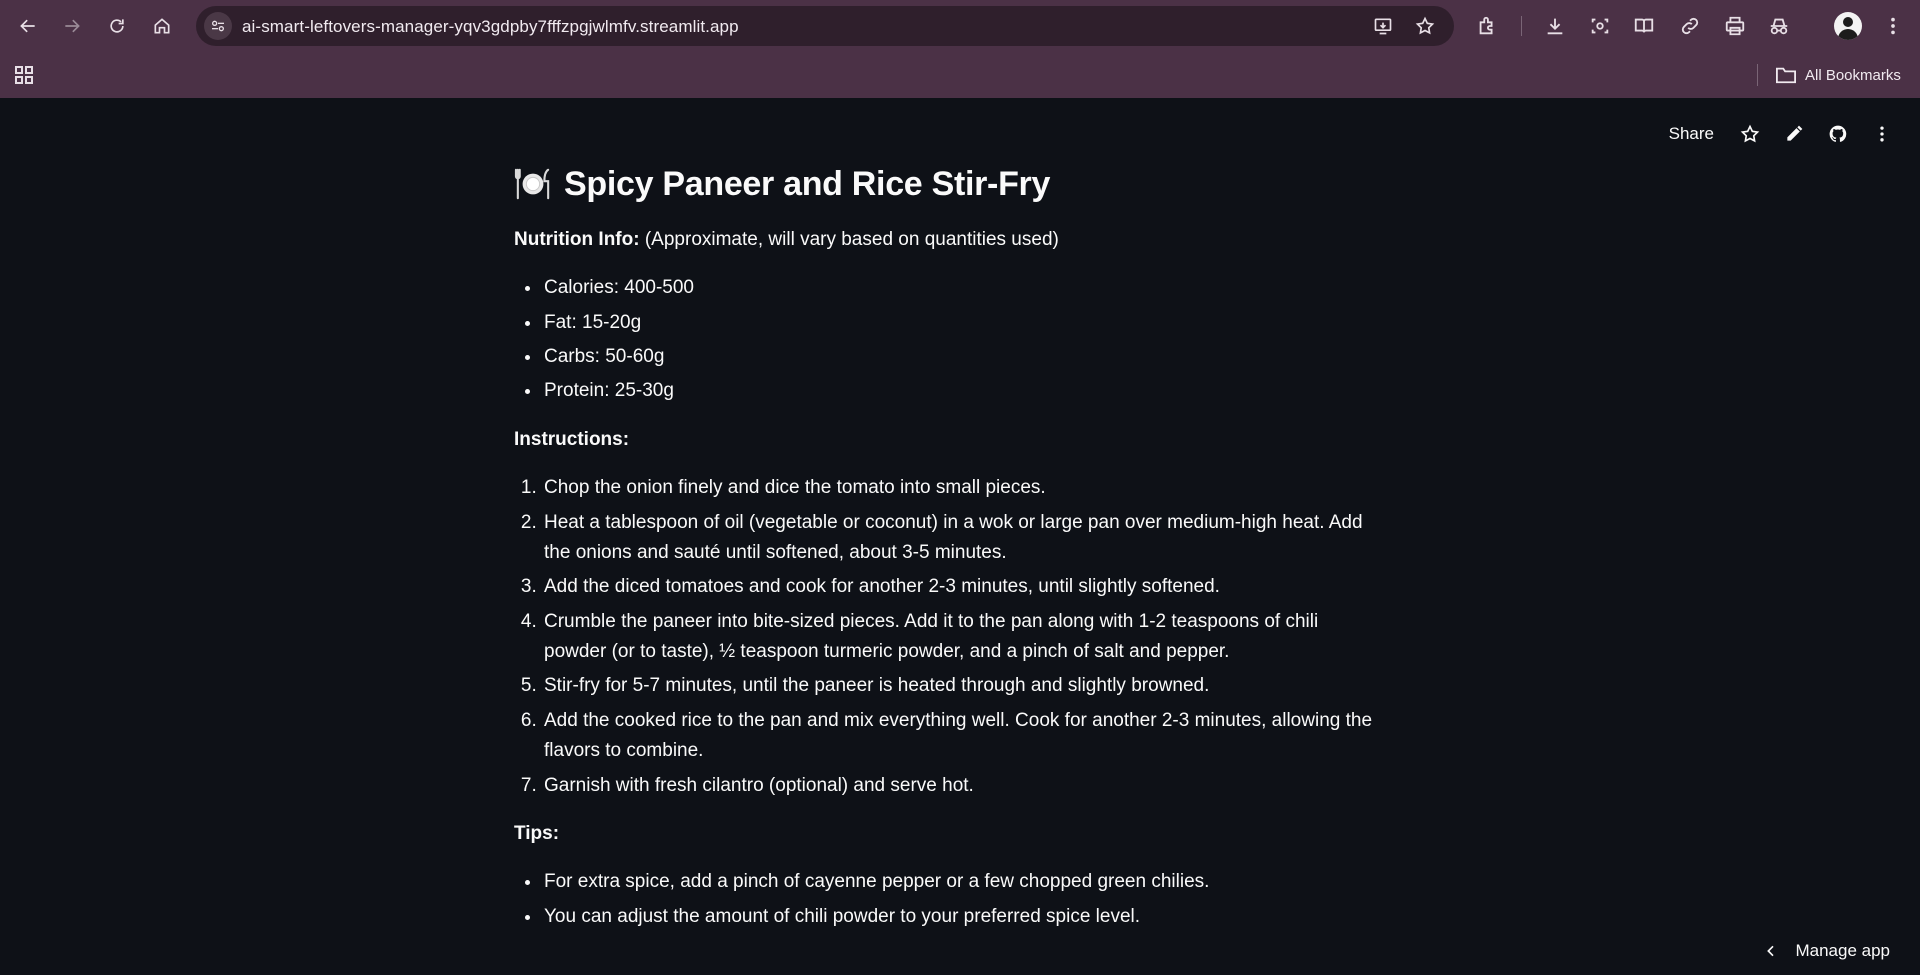  I want to click on recipe-title: Spicy Paneer and Rice Stir-Fry, so click(807, 184).